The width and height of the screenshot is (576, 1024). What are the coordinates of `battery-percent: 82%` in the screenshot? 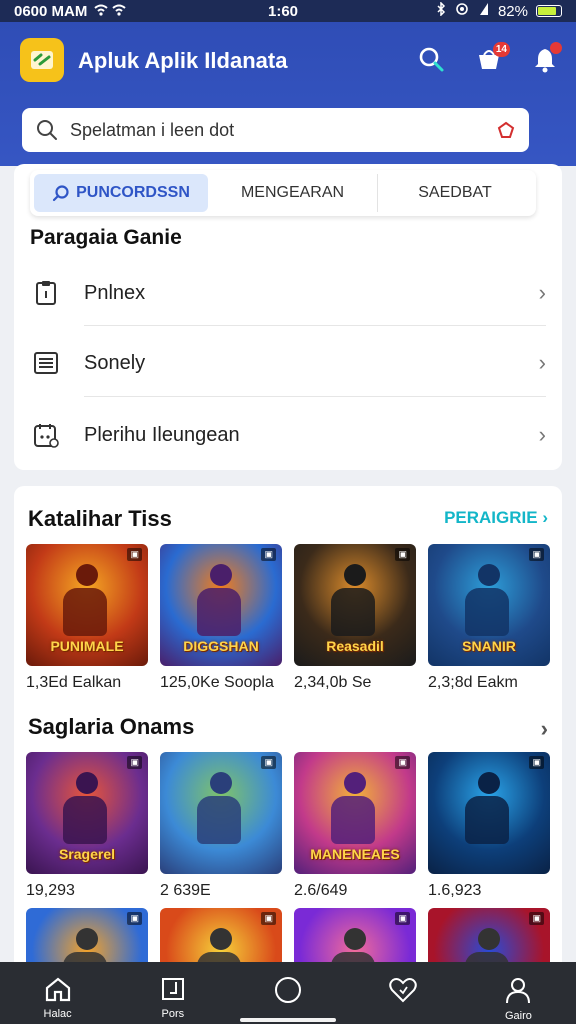 It's located at (512, 11).